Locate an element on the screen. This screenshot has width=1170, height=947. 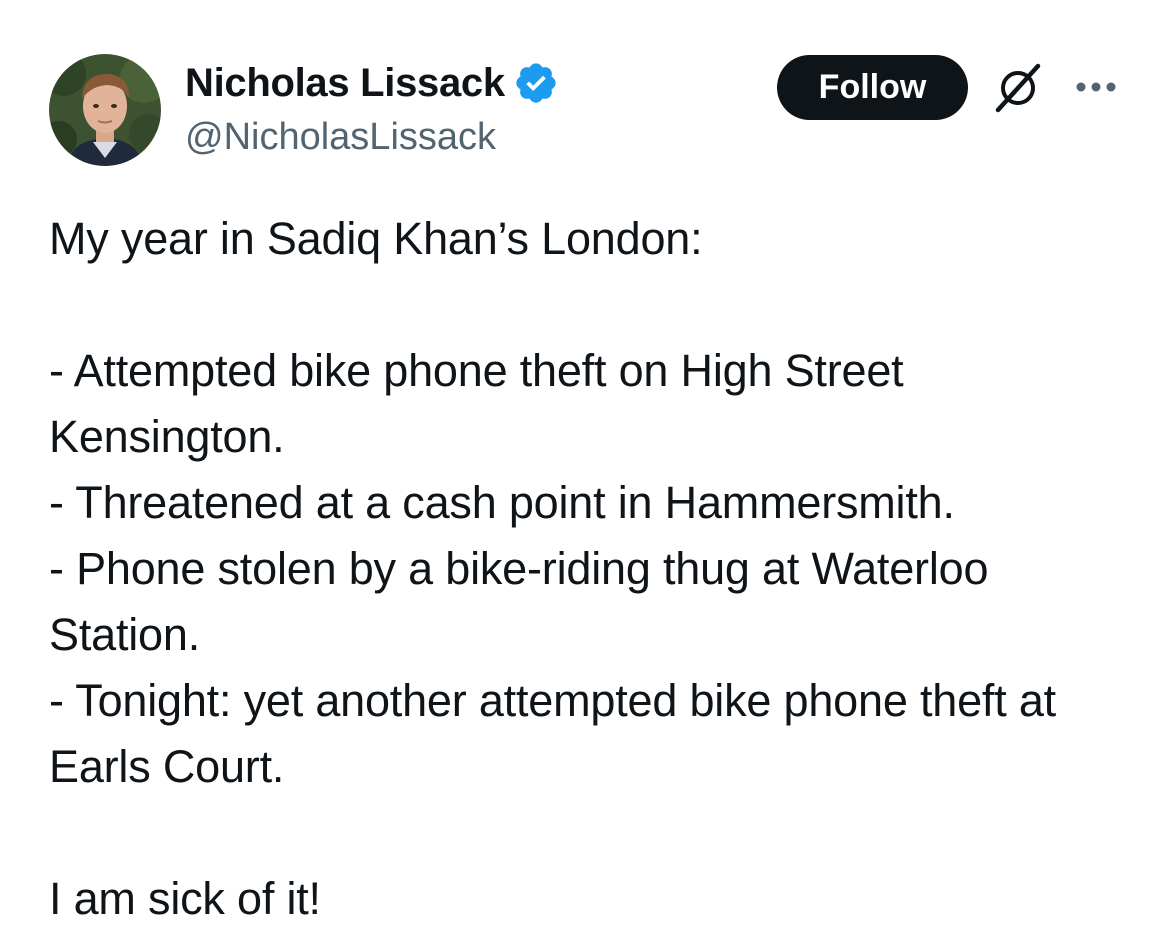
author-name-row: Nicholas Lissack is located at coordinates (372, 83).